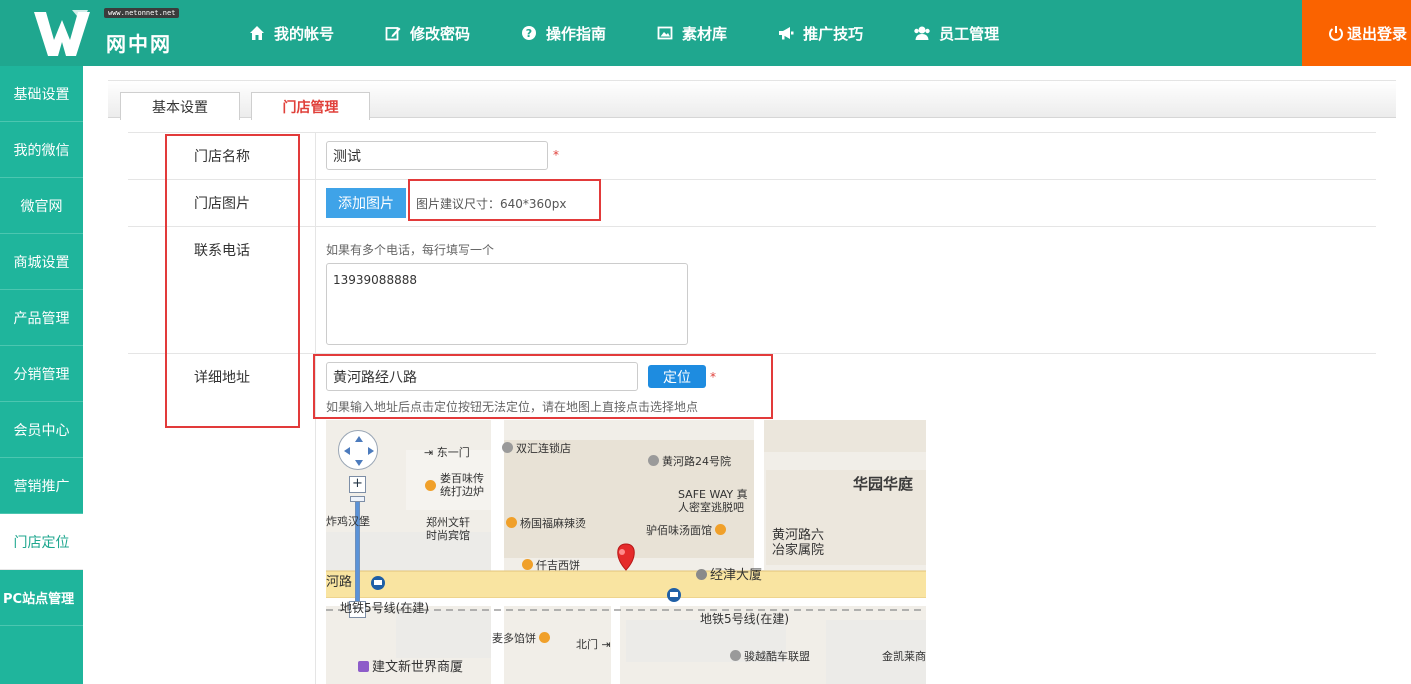 The height and width of the screenshot is (684, 1411). Describe the element at coordinates (41, 94) in the screenshot. I see `sidebar-item-basic-settings: 基础设置` at that location.